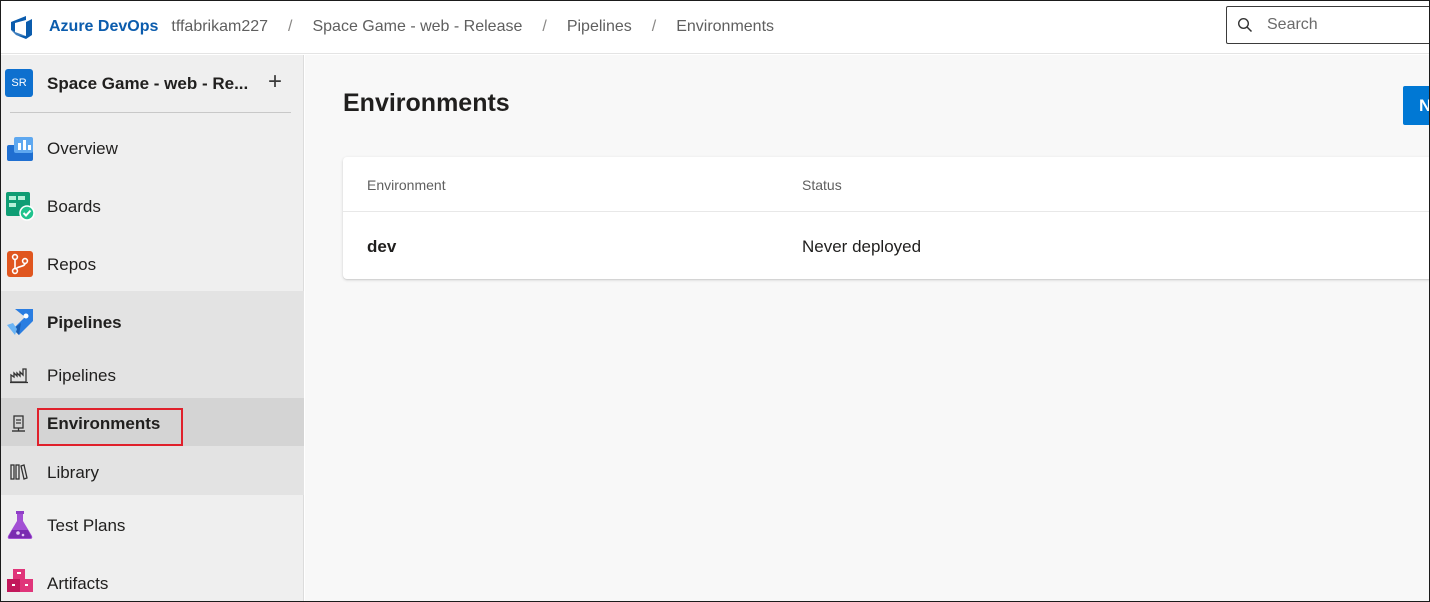 This screenshot has height=602, width=1430. What do you see at coordinates (862, 246) in the screenshot?
I see `environment-status: Never deployed` at bounding box center [862, 246].